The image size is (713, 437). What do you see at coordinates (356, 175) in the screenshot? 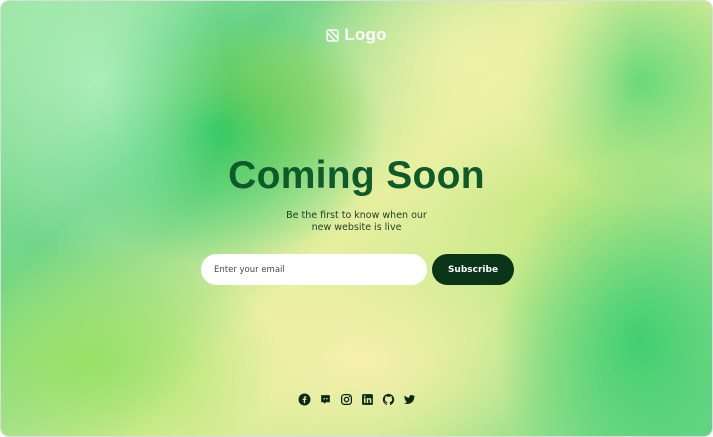
I see `page-title: Coming Soon` at bounding box center [356, 175].